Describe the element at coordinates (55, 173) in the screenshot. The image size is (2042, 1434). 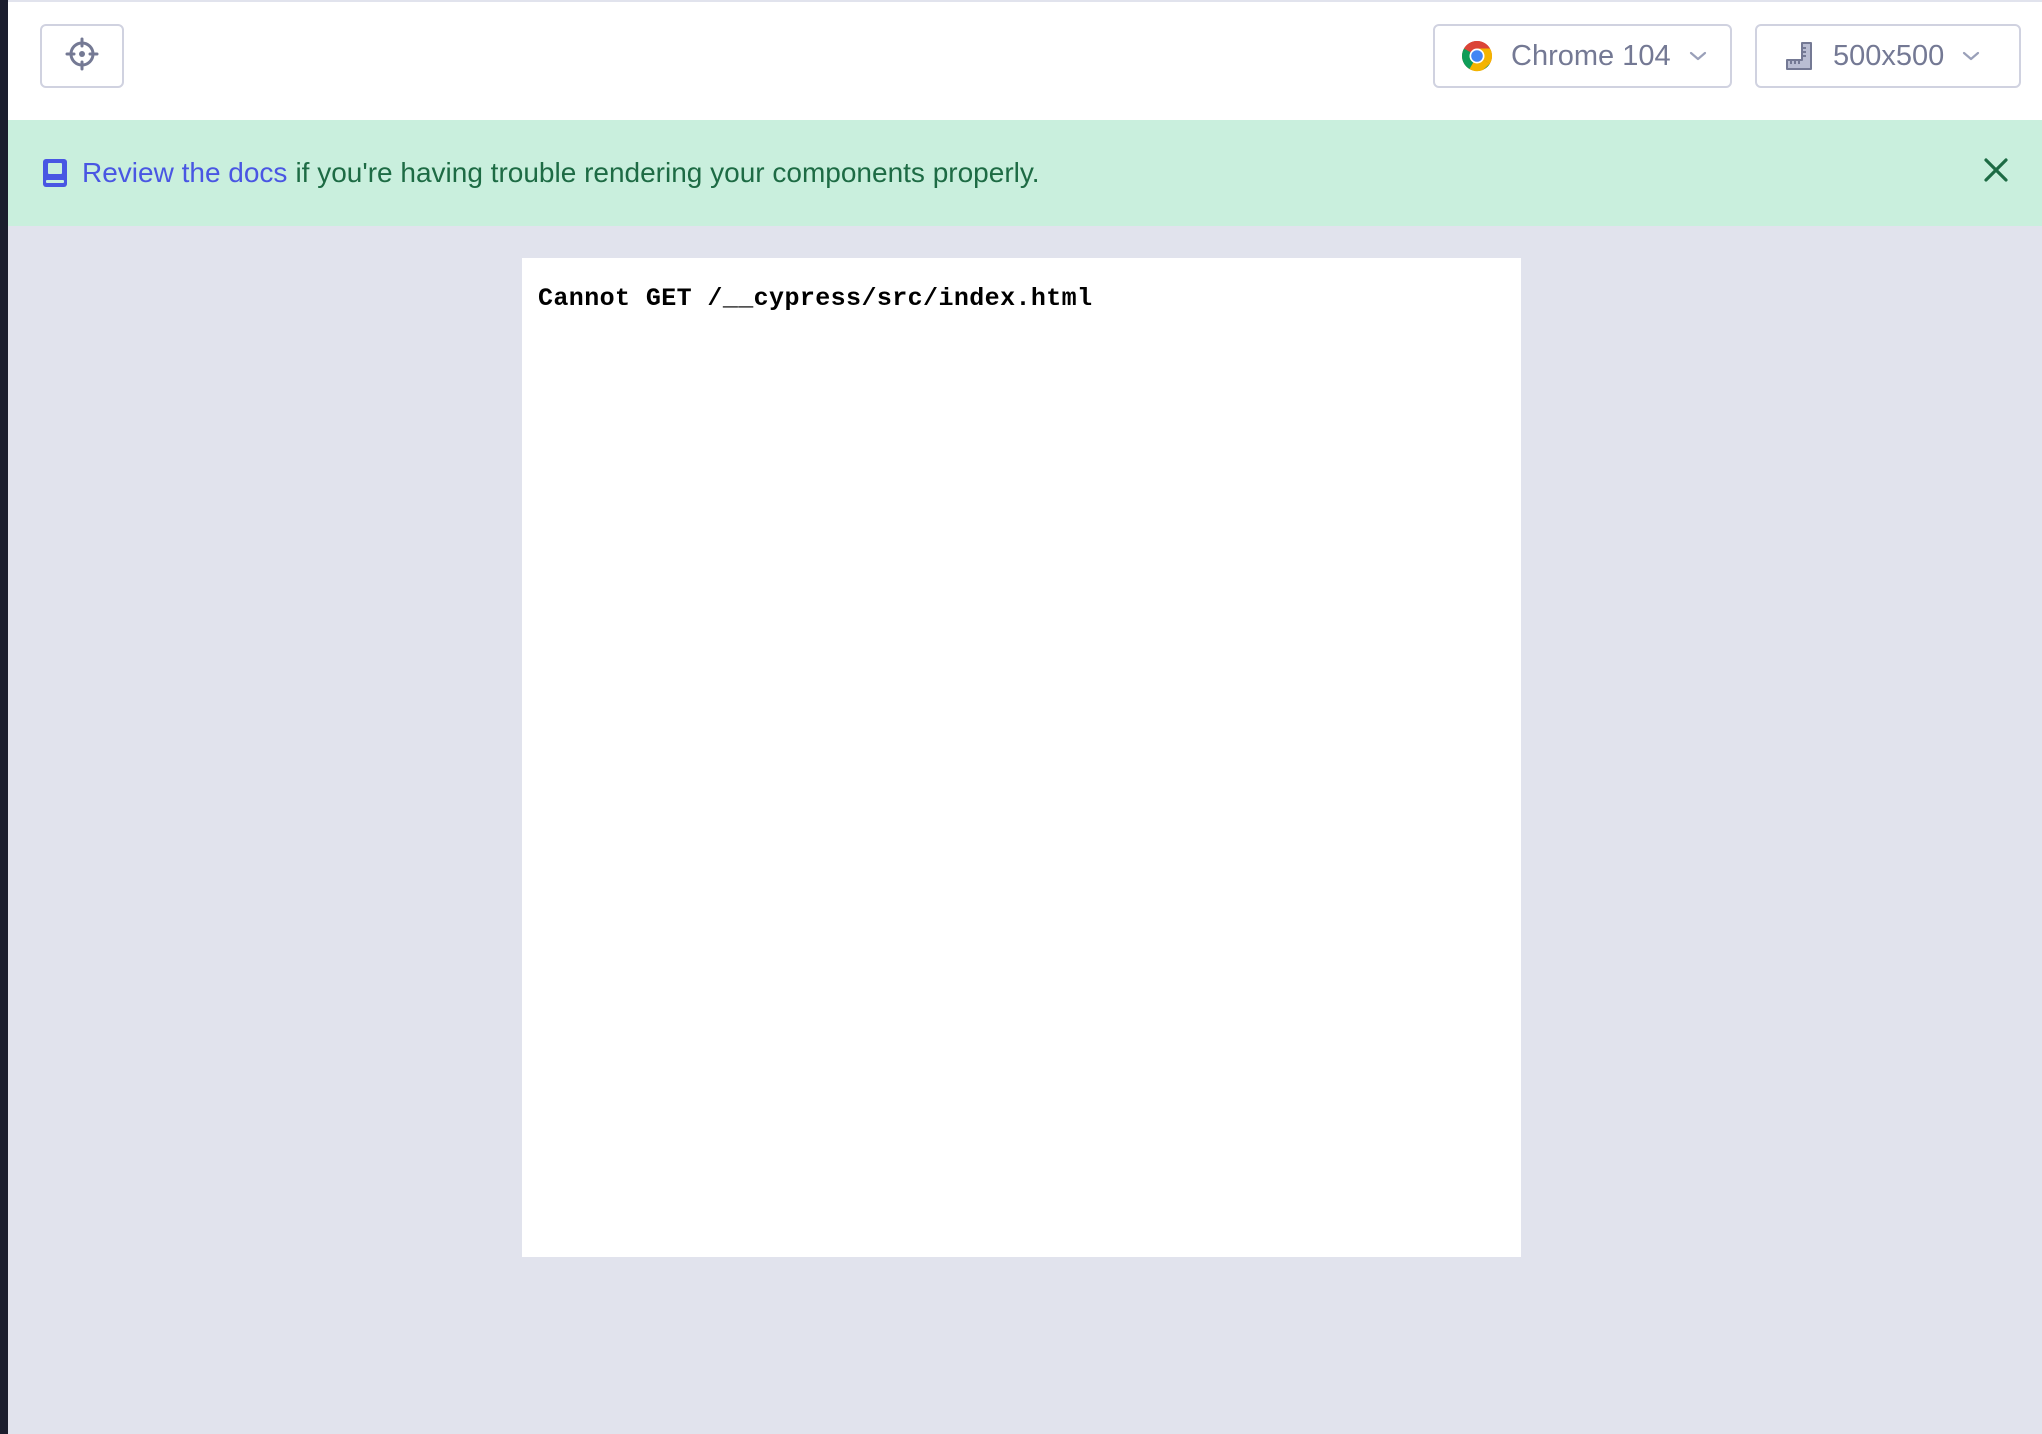
I see `book-icon` at that location.